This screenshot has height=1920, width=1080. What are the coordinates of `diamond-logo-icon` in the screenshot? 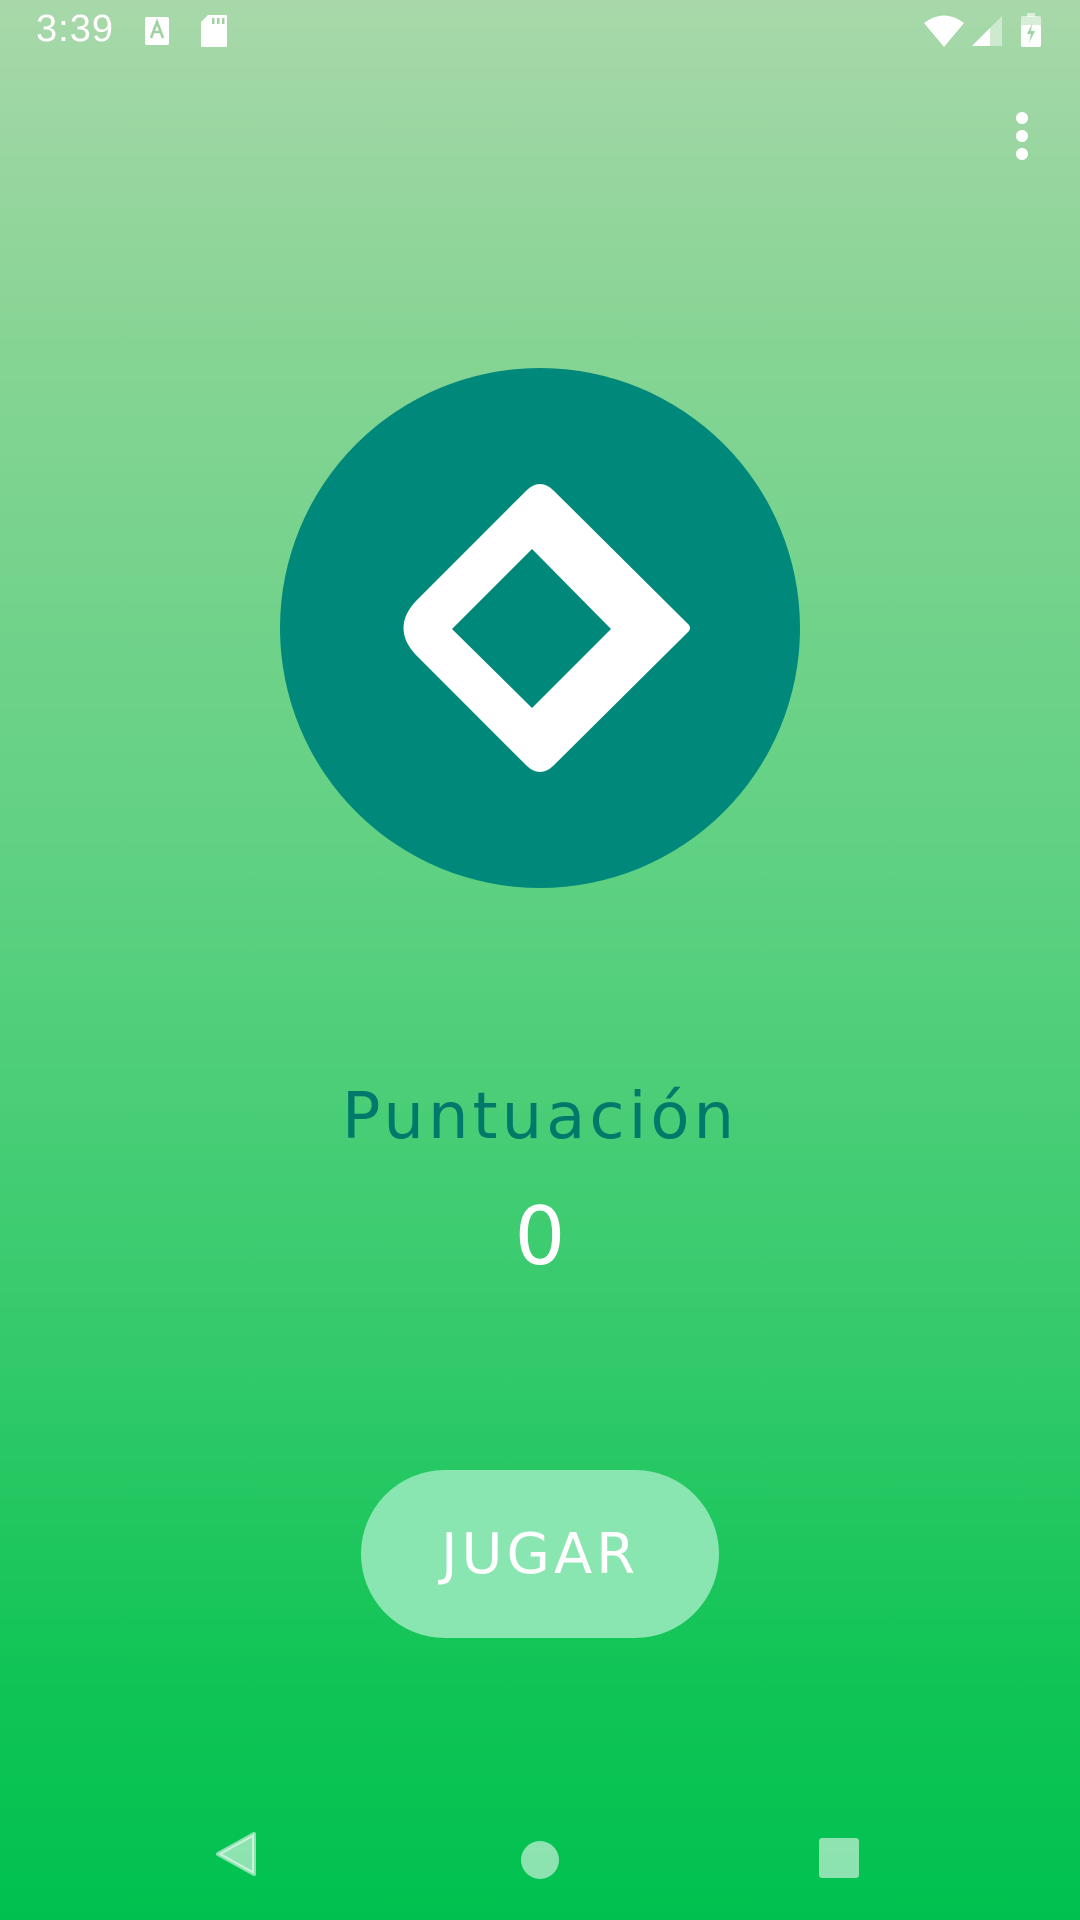 It's located at (540, 628).